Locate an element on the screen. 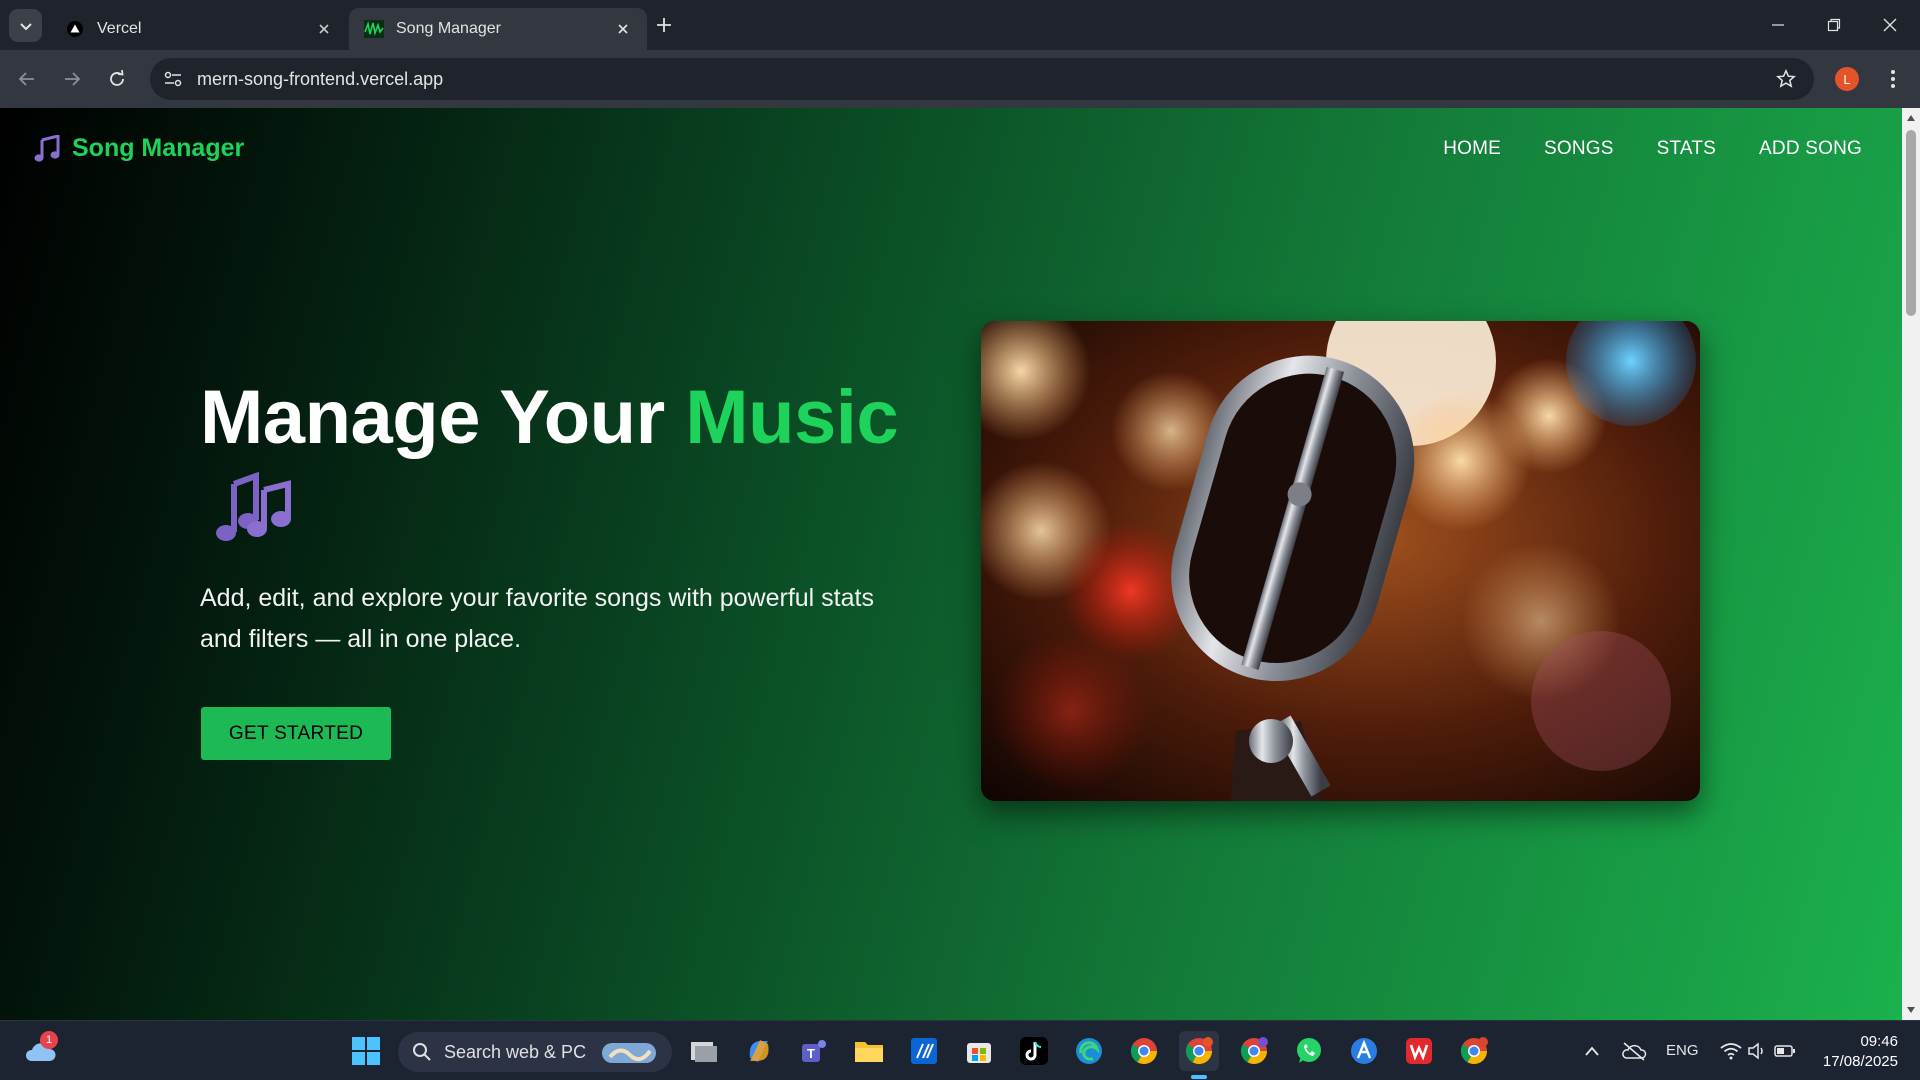 The height and width of the screenshot is (1080, 1920). browser-toolbar: mern-song-frontend.vercel.app is located at coordinates (960, 79).